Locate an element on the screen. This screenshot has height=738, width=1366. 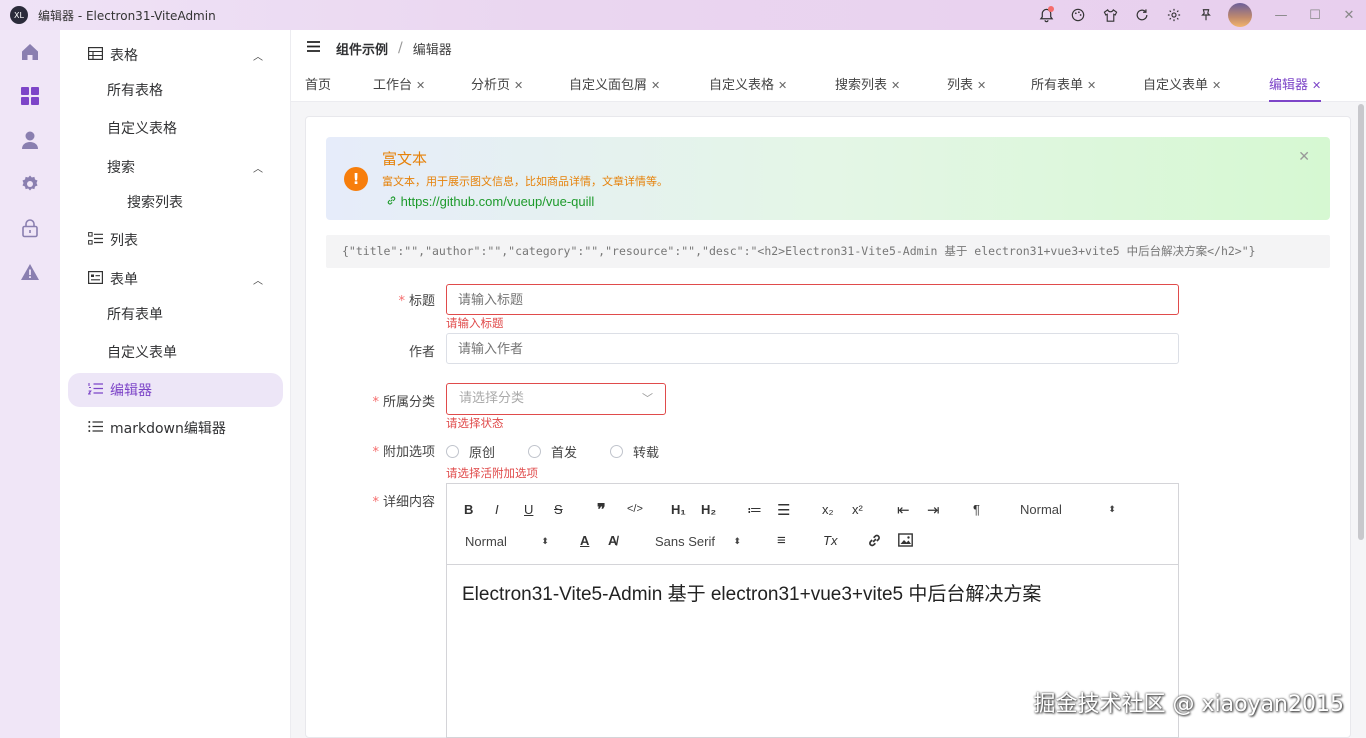
title-input is located at coordinates (812, 299).